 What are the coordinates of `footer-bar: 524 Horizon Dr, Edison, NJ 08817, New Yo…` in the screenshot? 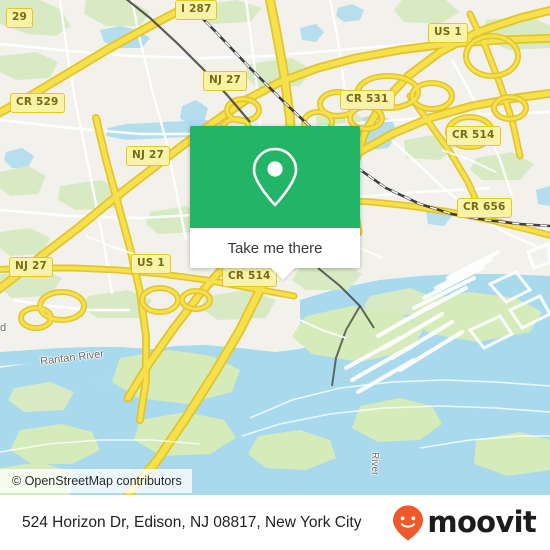 It's located at (275, 522).